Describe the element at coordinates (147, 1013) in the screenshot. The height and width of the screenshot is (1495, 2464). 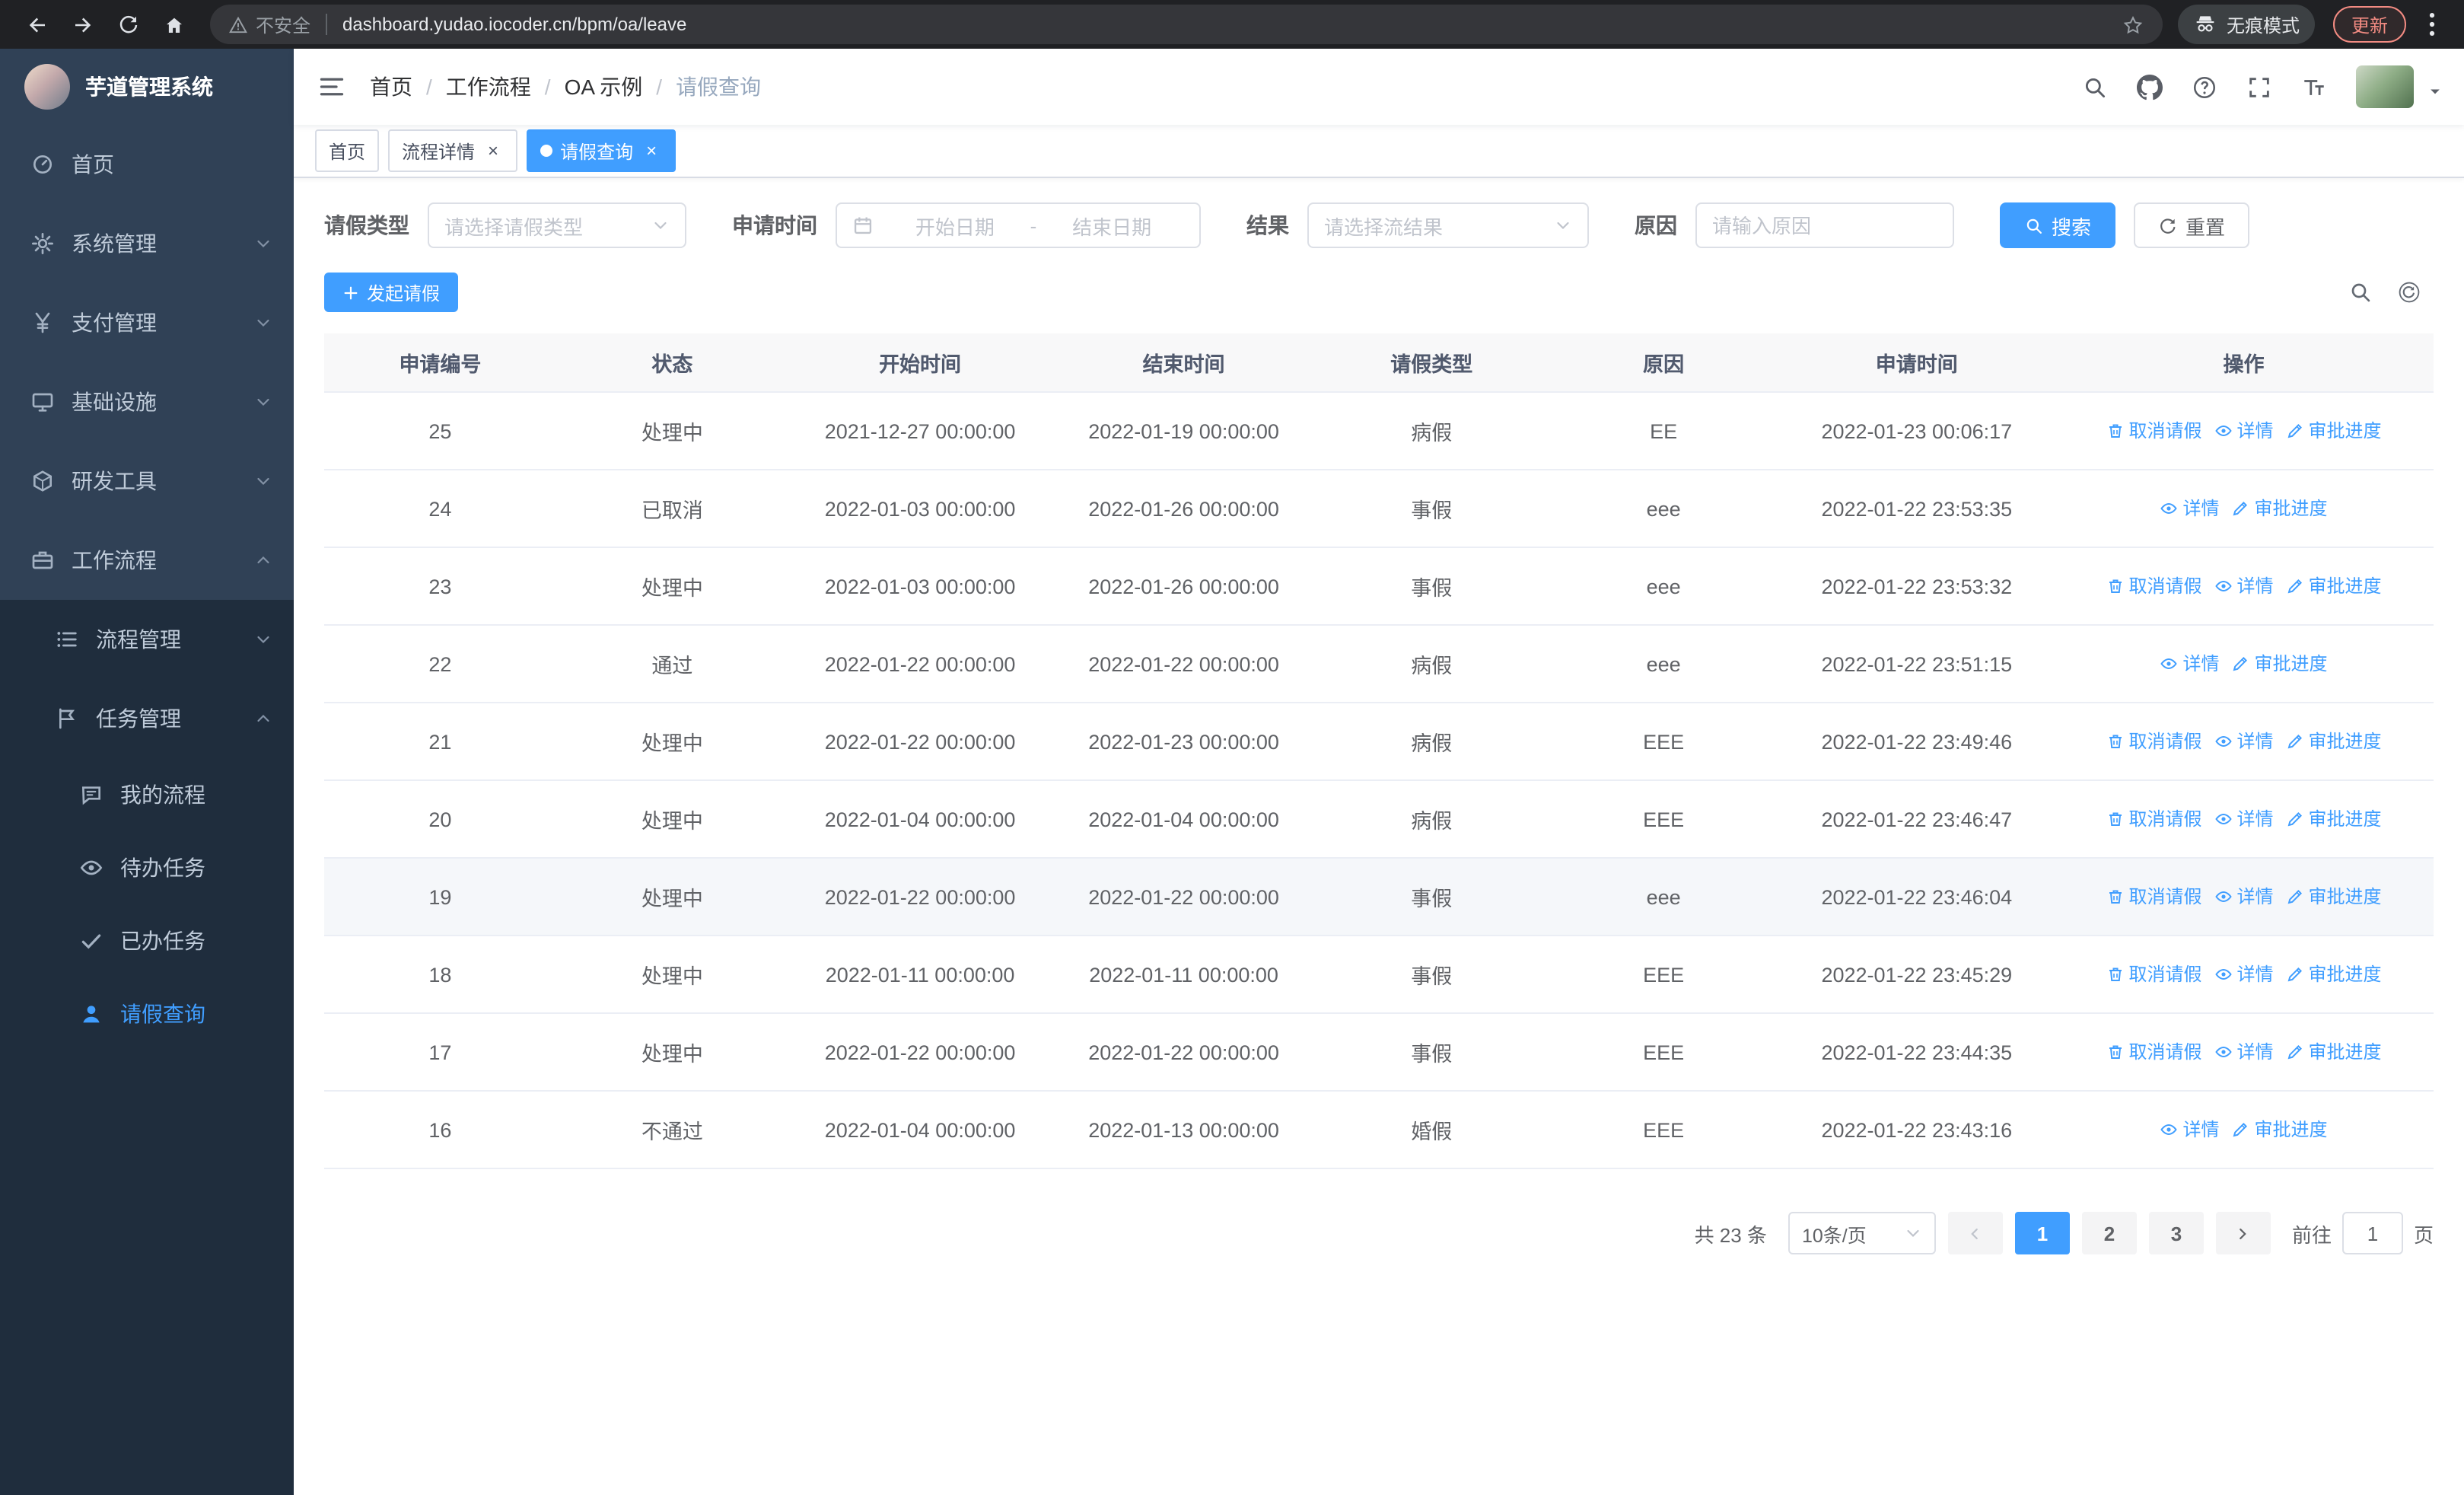
I see `sidebar-item-leave-query: 请假查询` at that location.